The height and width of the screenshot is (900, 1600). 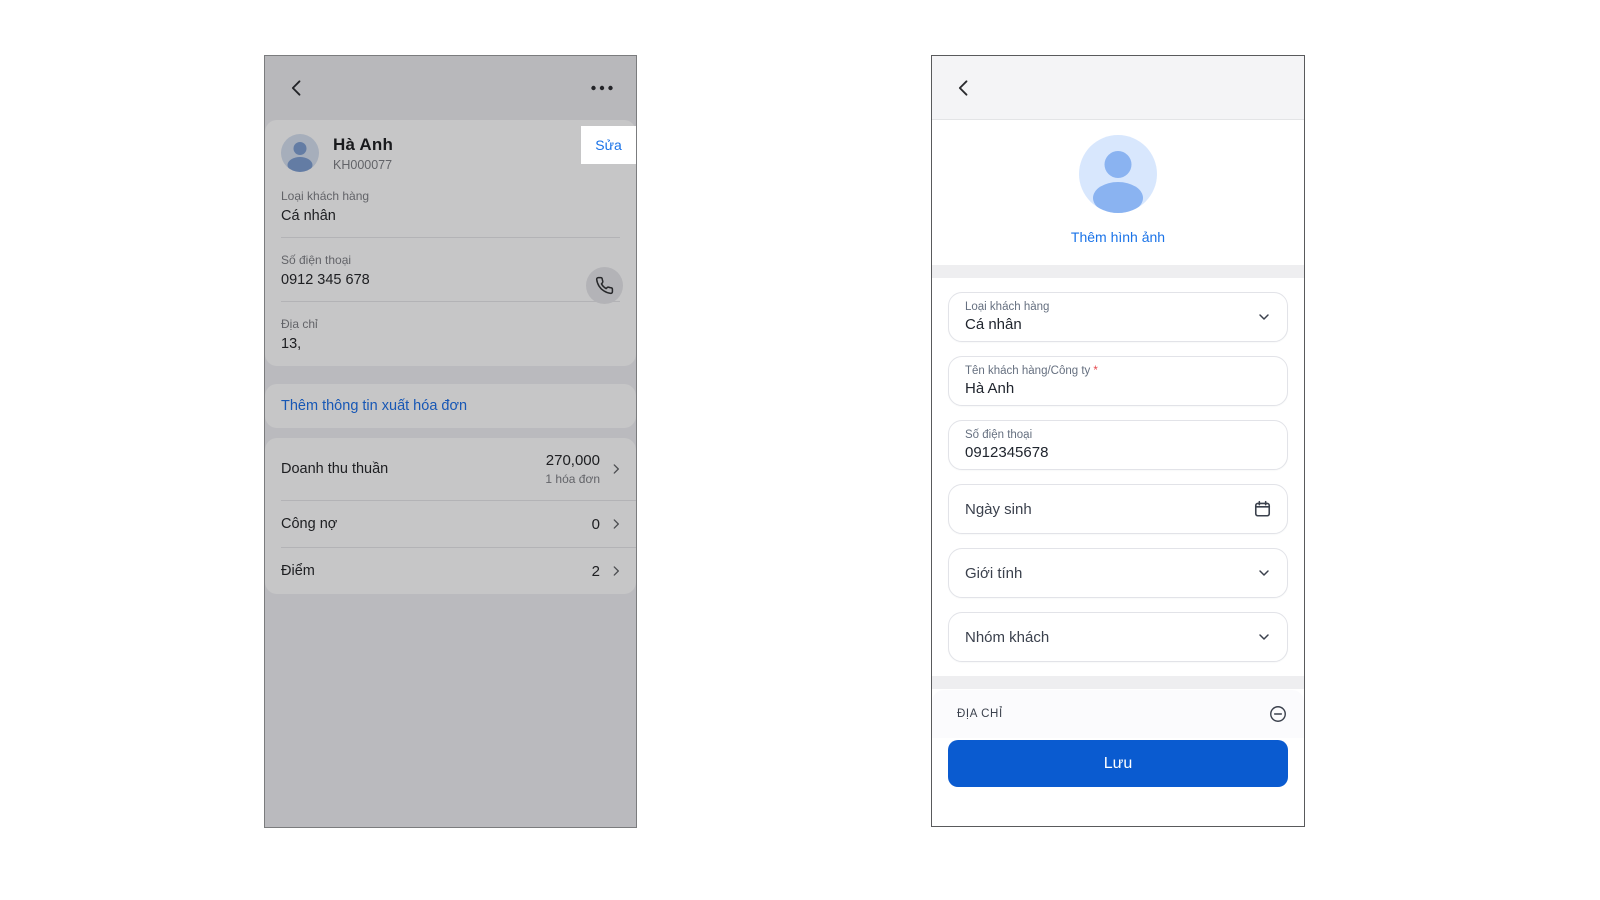 I want to click on field-placeholder: Giới tính, so click(x=994, y=573).